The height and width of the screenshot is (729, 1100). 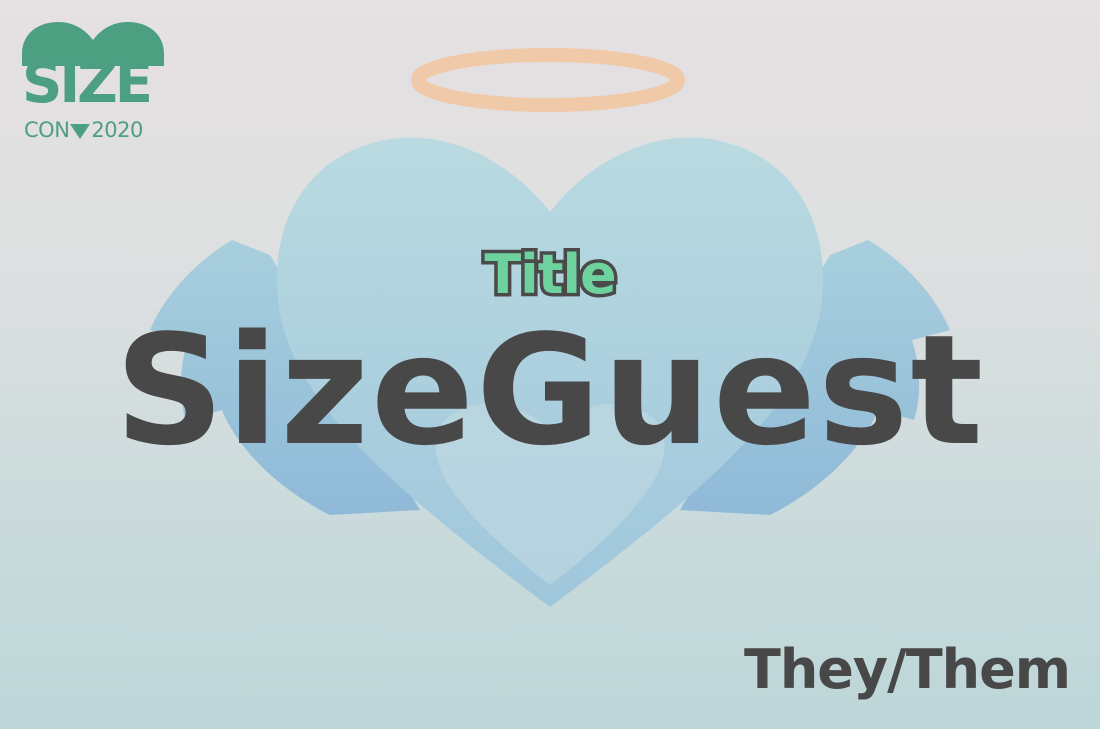 I want to click on logo-title: SIZE, so click(x=87, y=83).